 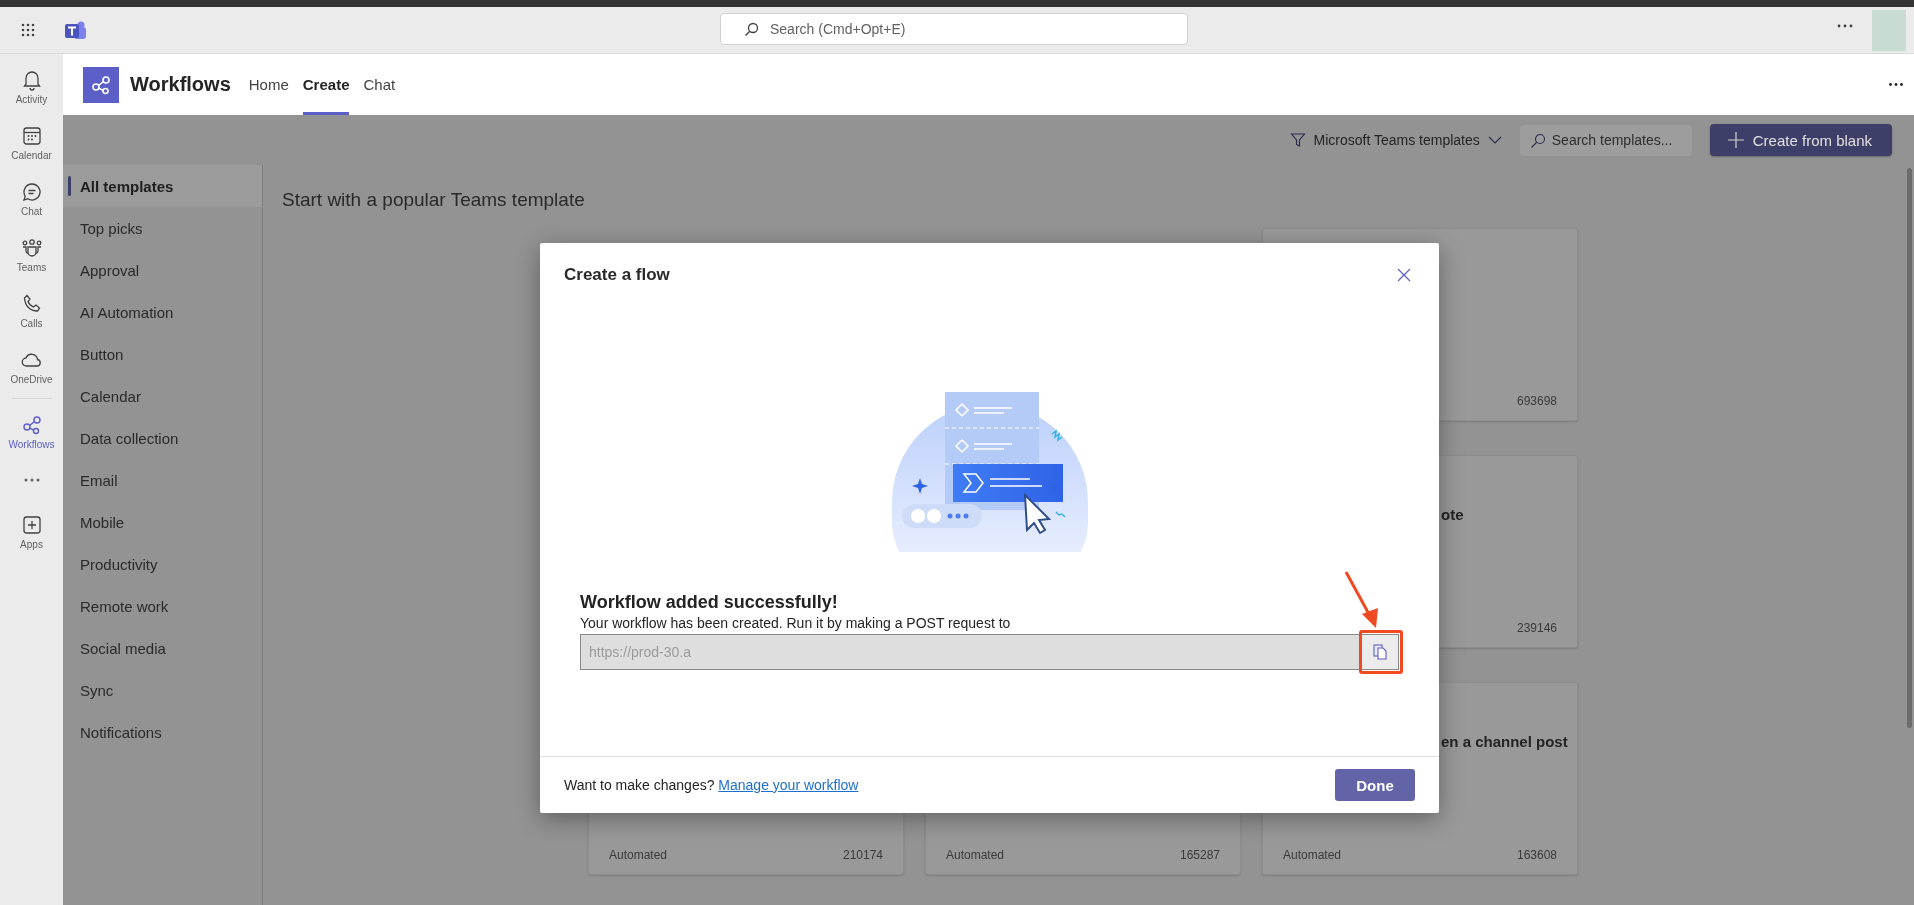 I want to click on app-name: Workflows, so click(x=180, y=84).